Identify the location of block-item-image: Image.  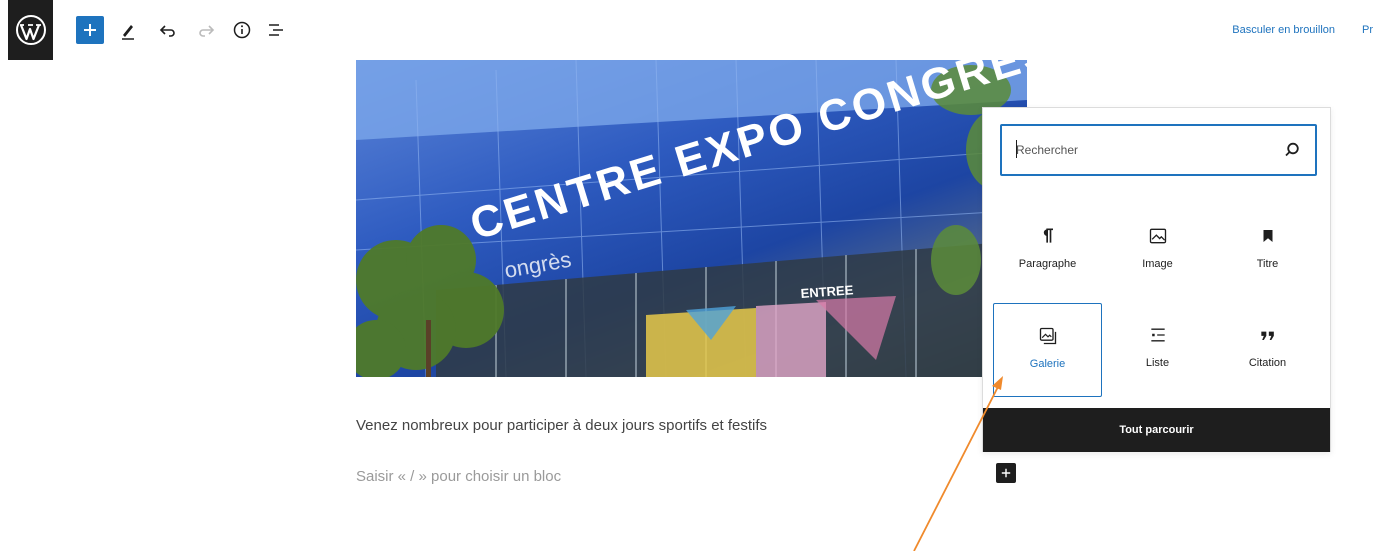
(1157, 251).